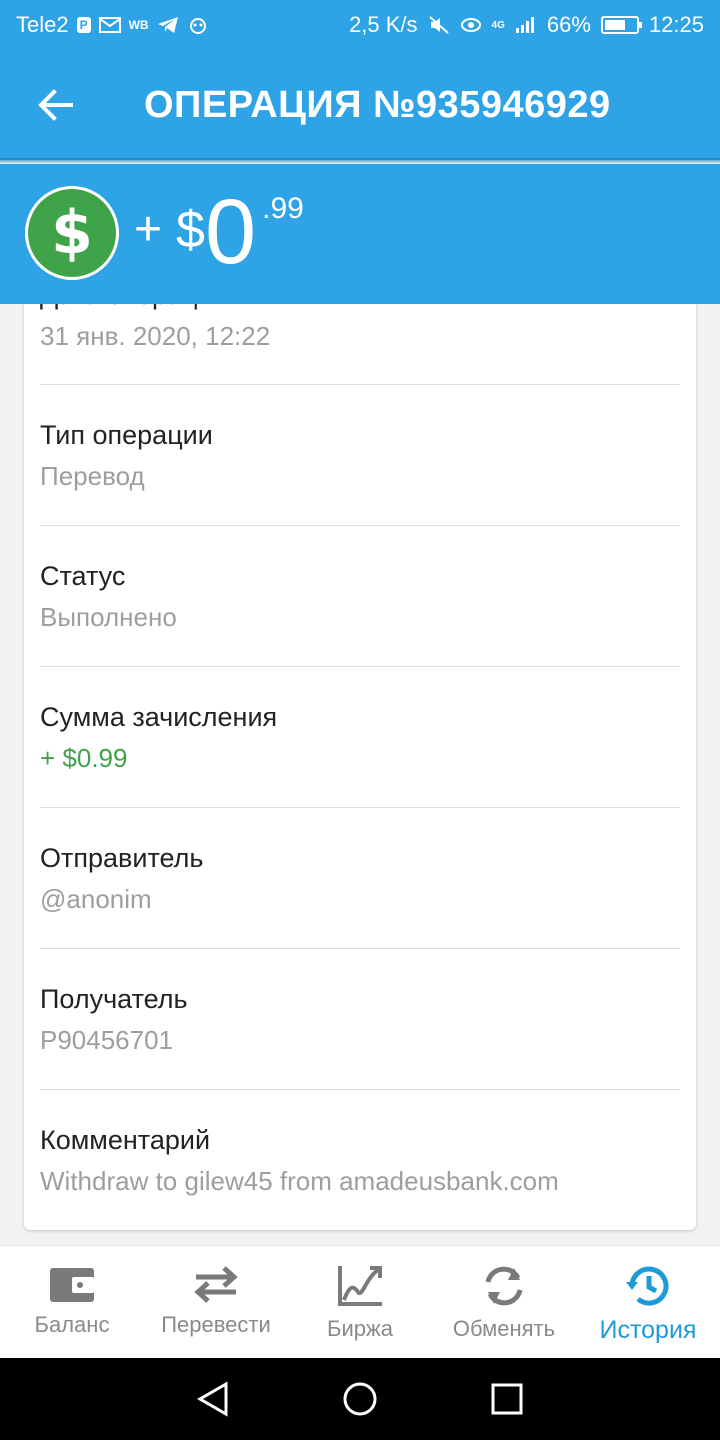 The width and height of the screenshot is (720, 1440). Describe the element at coordinates (524, 25) in the screenshot. I see `signal-icon` at that location.